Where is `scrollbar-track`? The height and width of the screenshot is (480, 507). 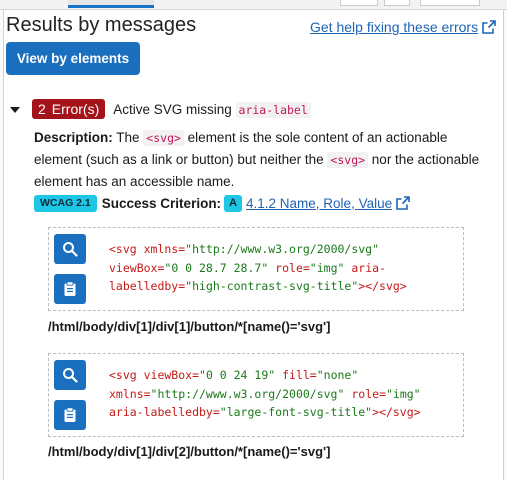 scrollbar-track is located at coordinates (505, 245).